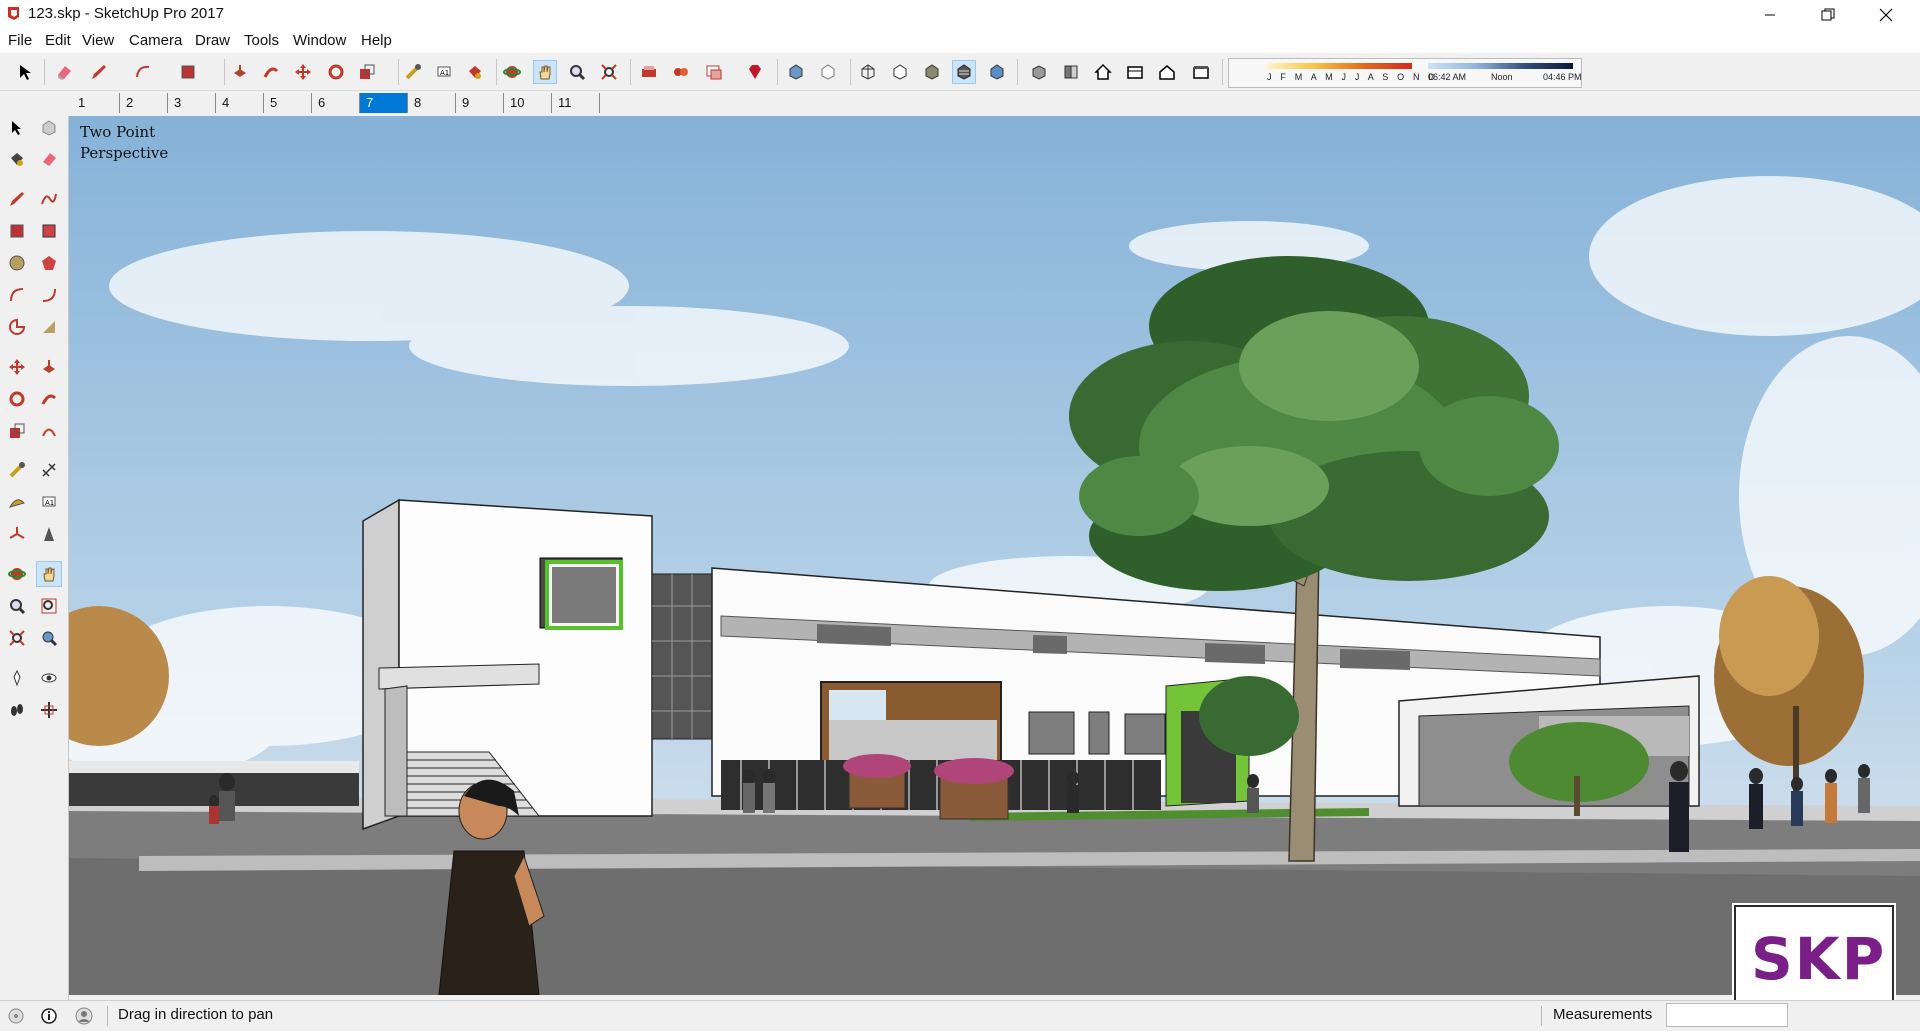 This screenshot has height=1031, width=1920. What do you see at coordinates (49, 199) in the screenshot?
I see `freehand-icon` at bounding box center [49, 199].